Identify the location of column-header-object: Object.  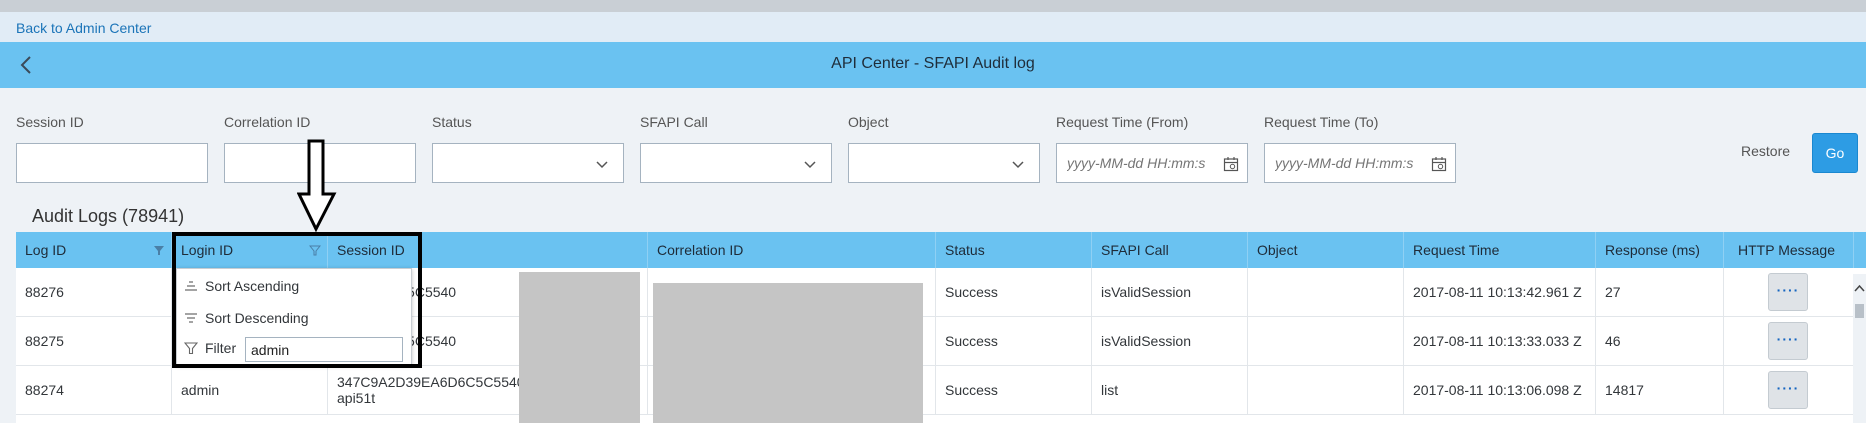
(1326, 250).